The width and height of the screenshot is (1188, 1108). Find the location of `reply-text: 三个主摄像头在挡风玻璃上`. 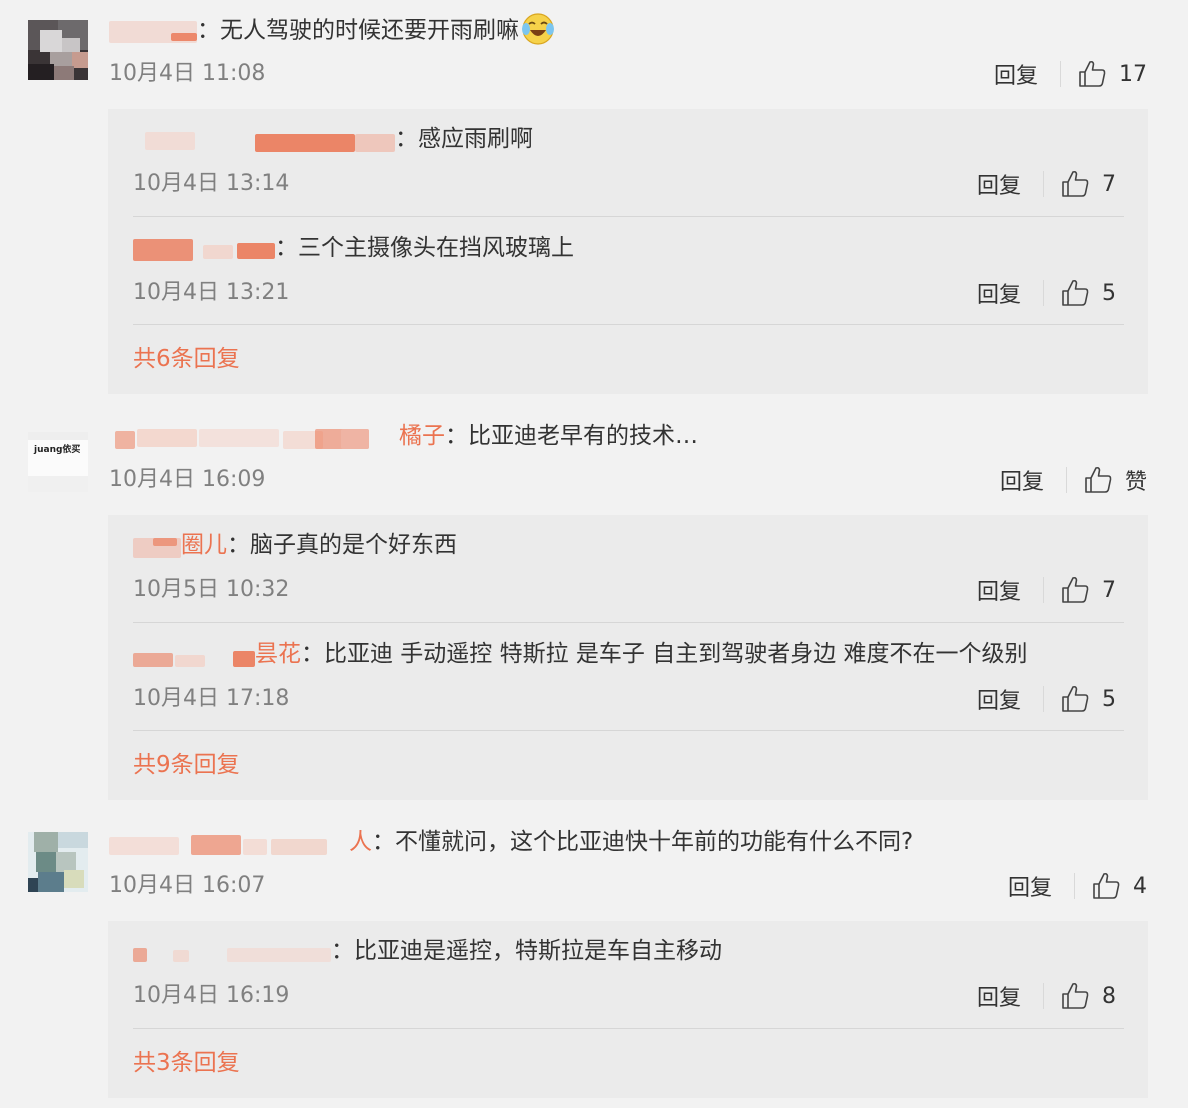

reply-text: 三个主摄像头在挡风玻璃上 is located at coordinates (436, 248).